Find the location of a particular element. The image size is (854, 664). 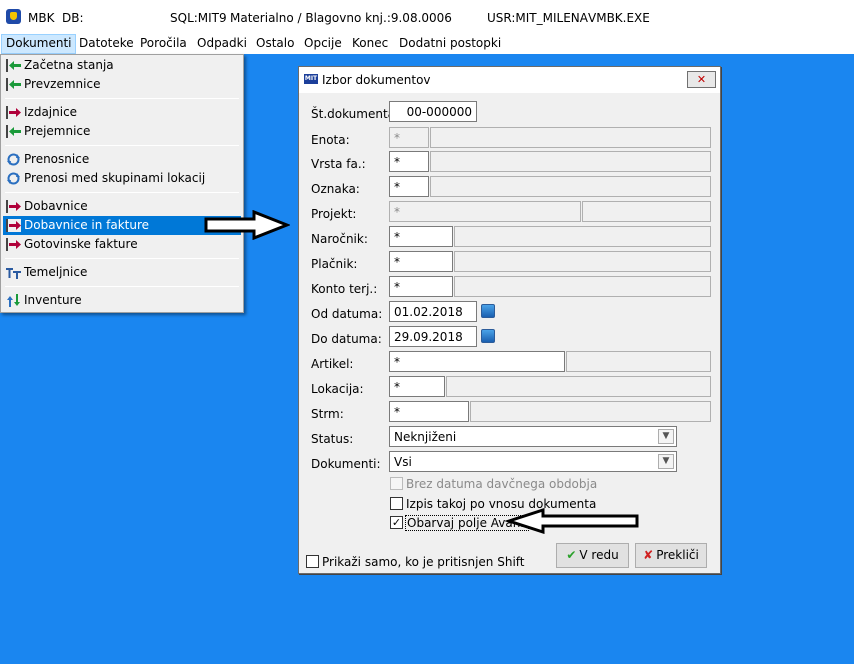

placnik-description is located at coordinates (582, 261).